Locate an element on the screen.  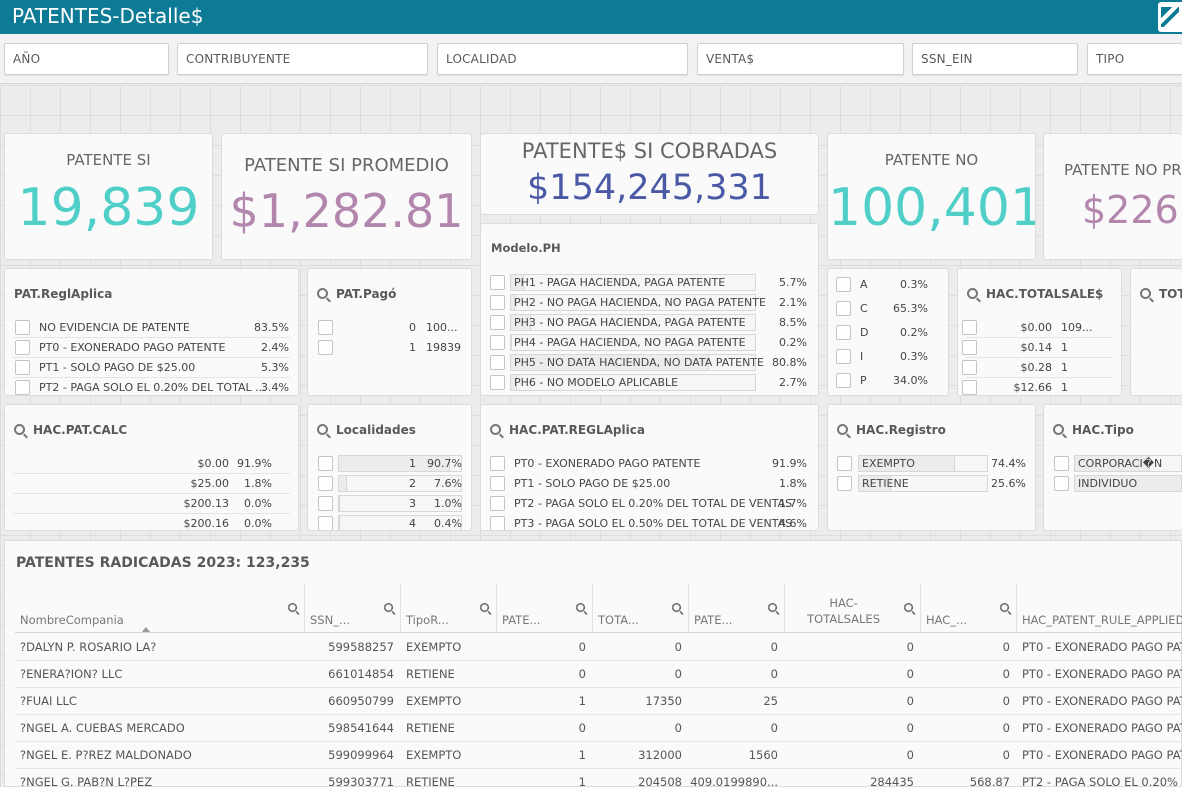
list-item: PH3 - NO PAGA HACIENDA, PAGA PATENTE 8.5% is located at coordinates (649, 323).